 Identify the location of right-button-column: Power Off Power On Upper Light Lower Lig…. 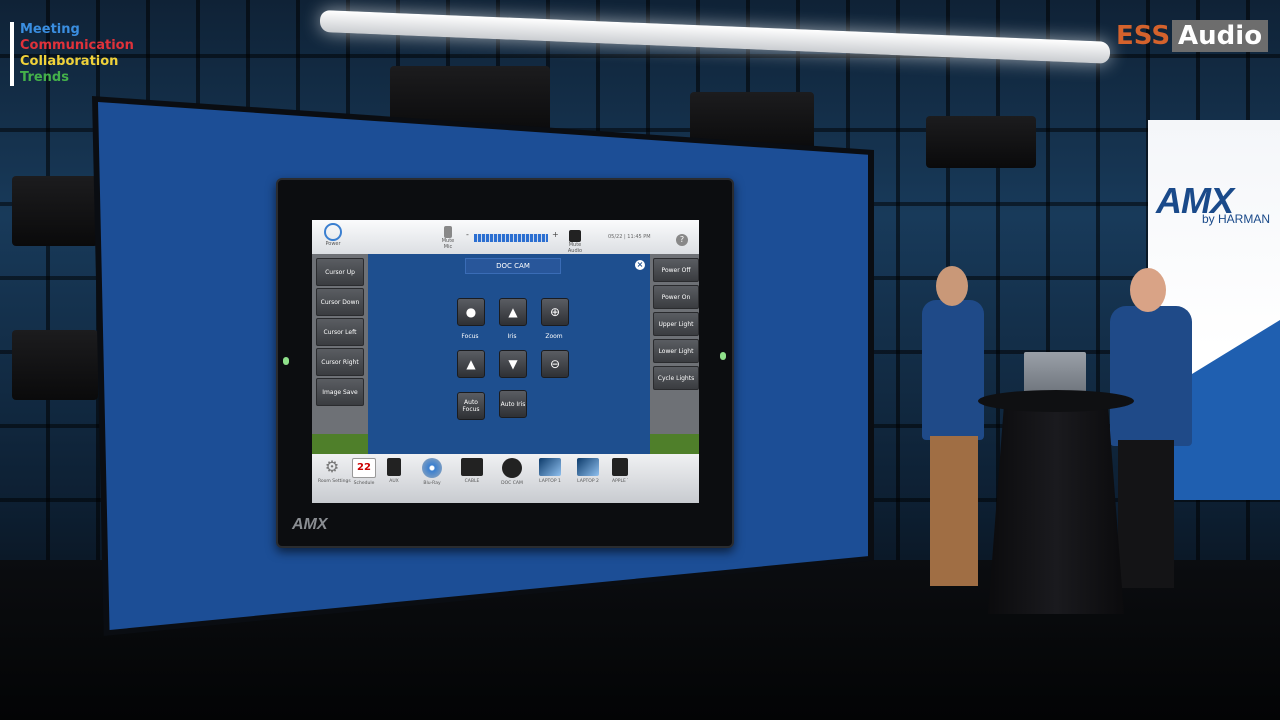
(674, 354).